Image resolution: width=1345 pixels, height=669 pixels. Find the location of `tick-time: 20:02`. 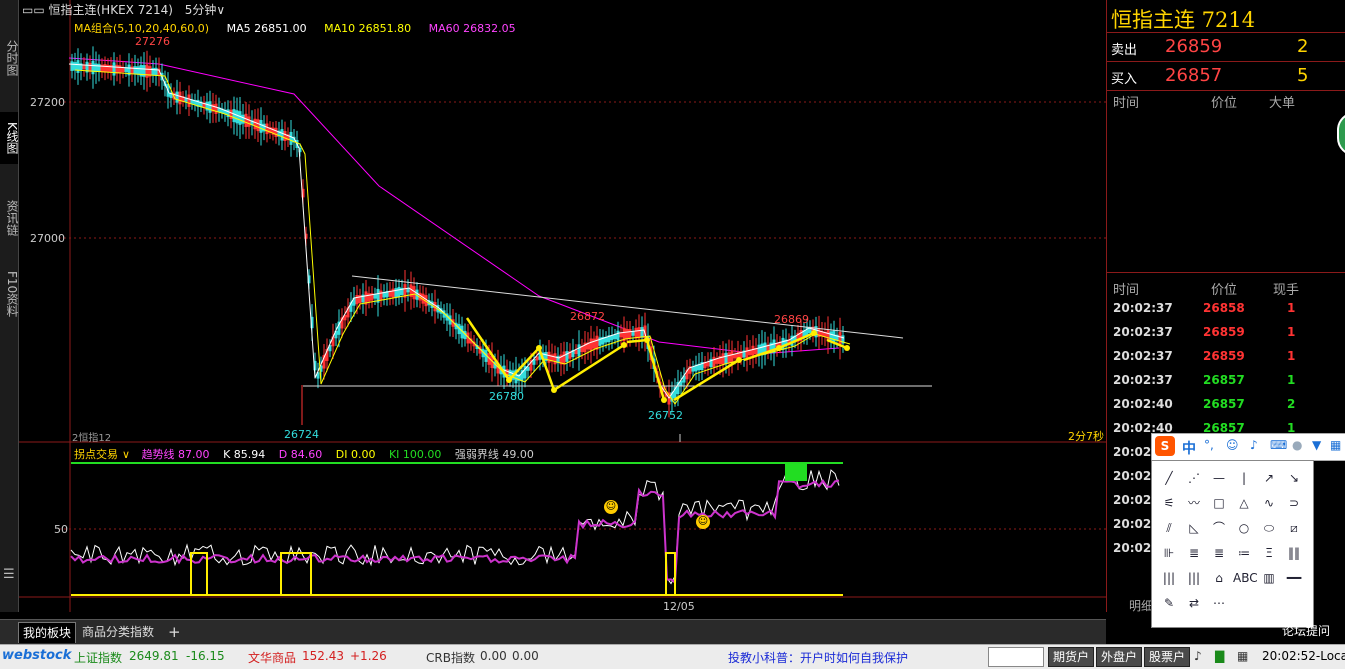

tick-time: 20:02 is located at coordinates (1132, 452).